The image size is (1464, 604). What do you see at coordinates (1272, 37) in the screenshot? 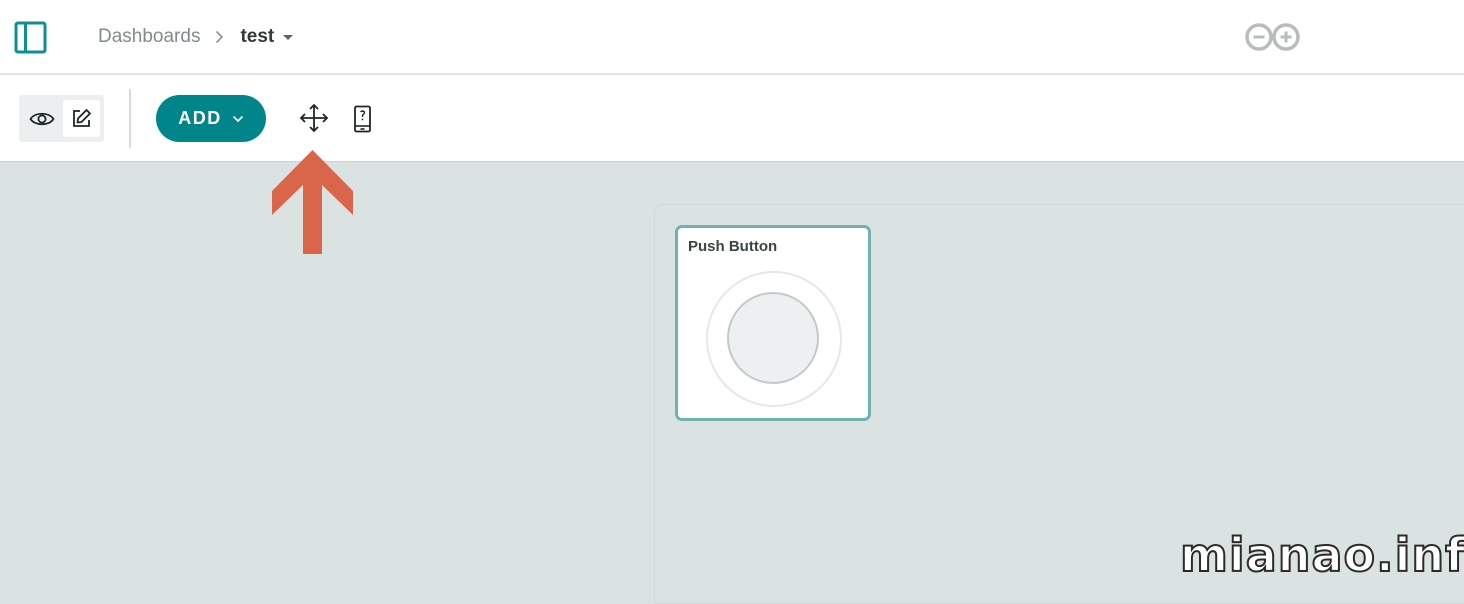
I see `arduino-logo` at bounding box center [1272, 37].